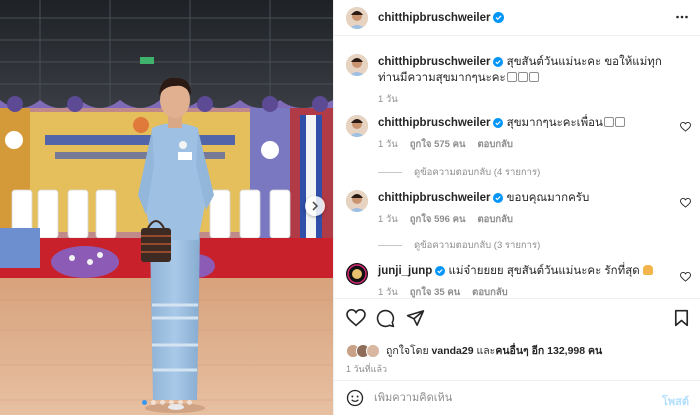  What do you see at coordinates (477, 245) in the screenshot?
I see `view-replies-label: ดูข้อความตอบกลับ (3 รายการ)` at bounding box center [477, 245].